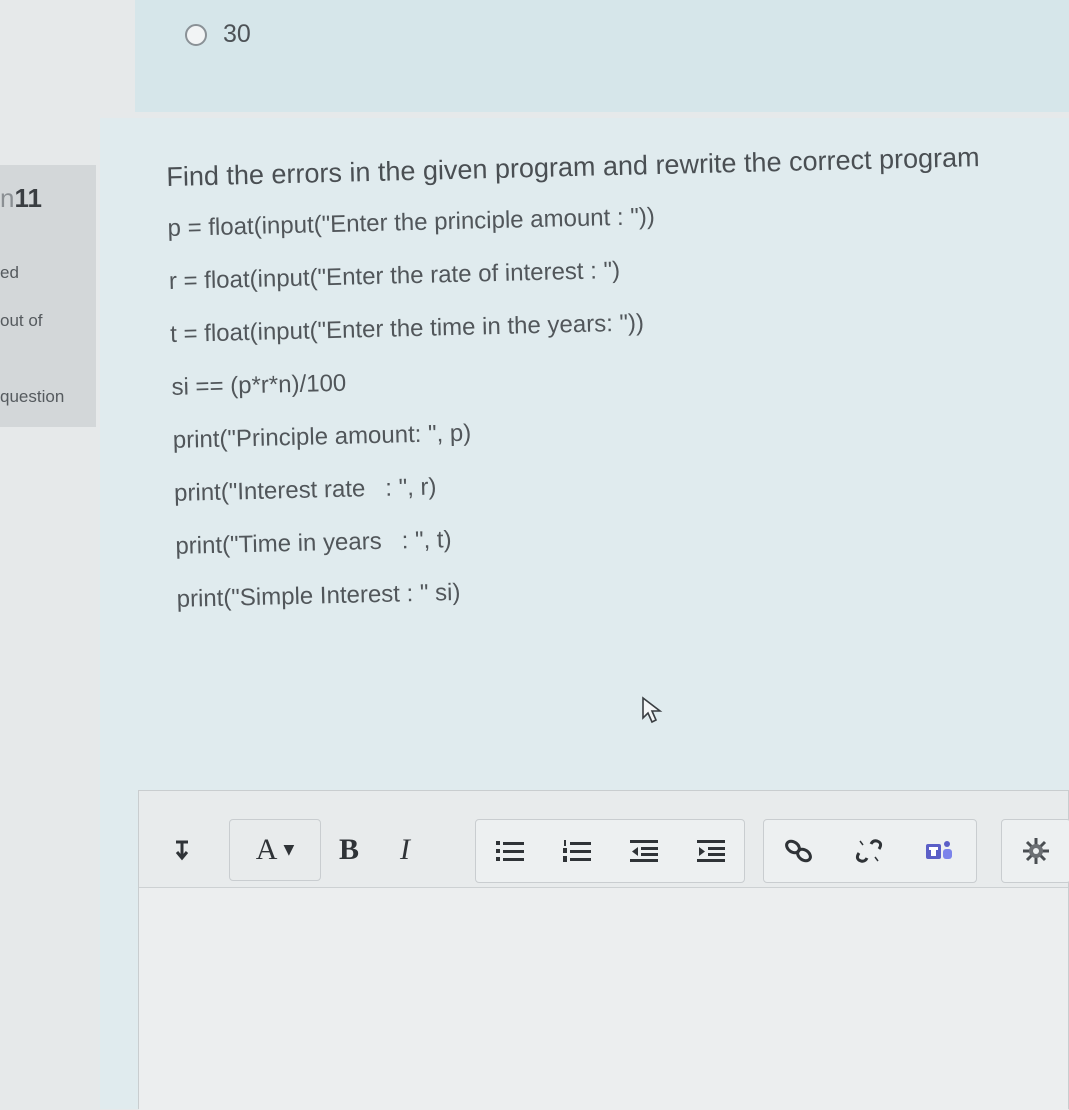  Describe the element at coordinates (32, 397) in the screenshot. I see `flag-question: question` at that location.